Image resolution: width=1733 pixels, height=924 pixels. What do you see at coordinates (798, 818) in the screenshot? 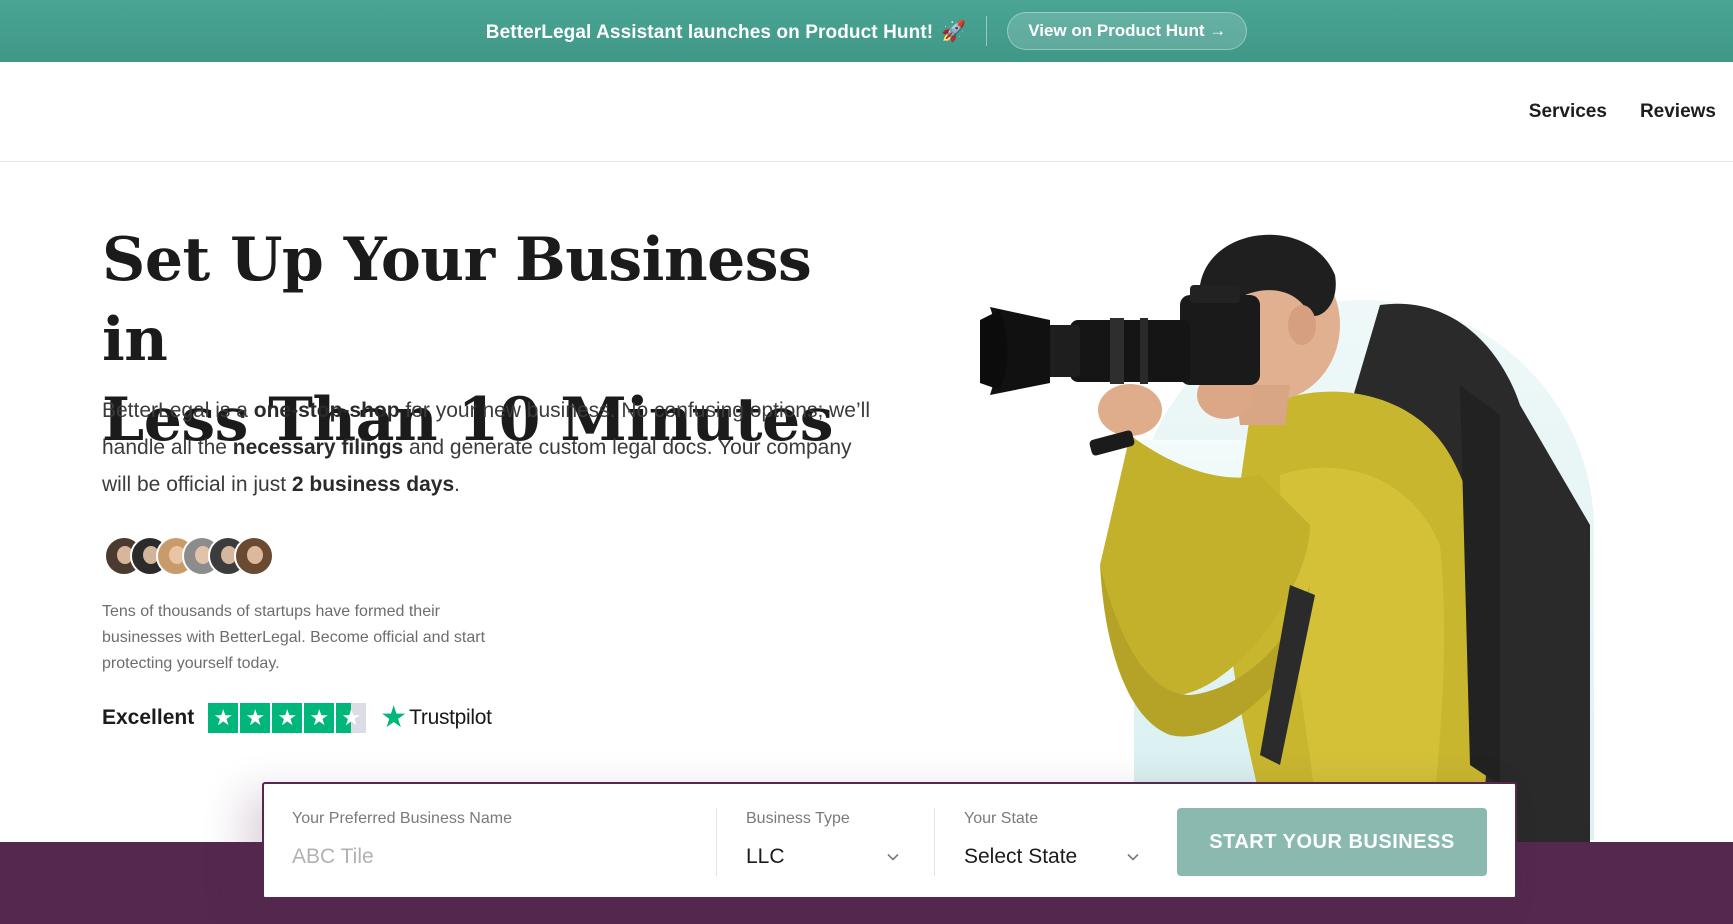
I see `business-type-label: Business Type` at bounding box center [798, 818].